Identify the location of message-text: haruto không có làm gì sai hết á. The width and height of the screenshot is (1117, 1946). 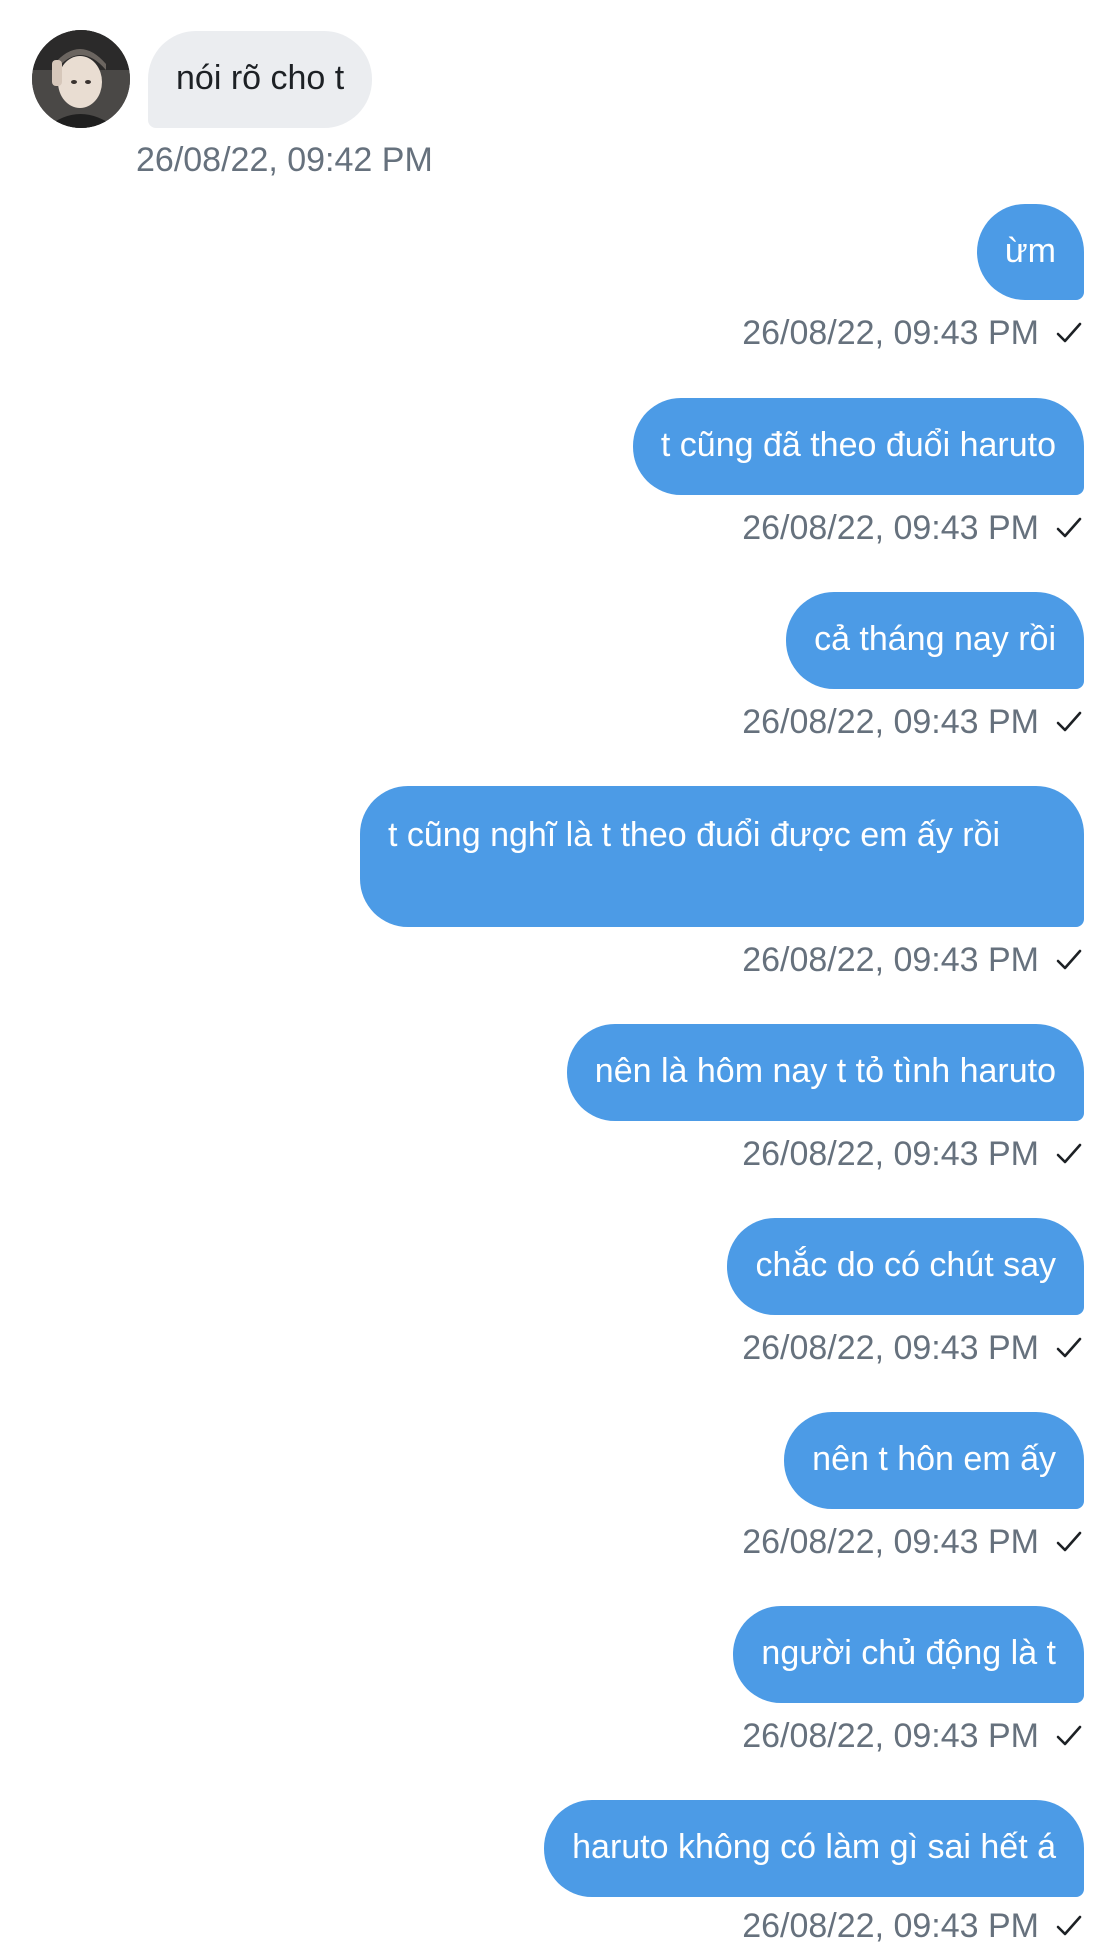
(814, 1847).